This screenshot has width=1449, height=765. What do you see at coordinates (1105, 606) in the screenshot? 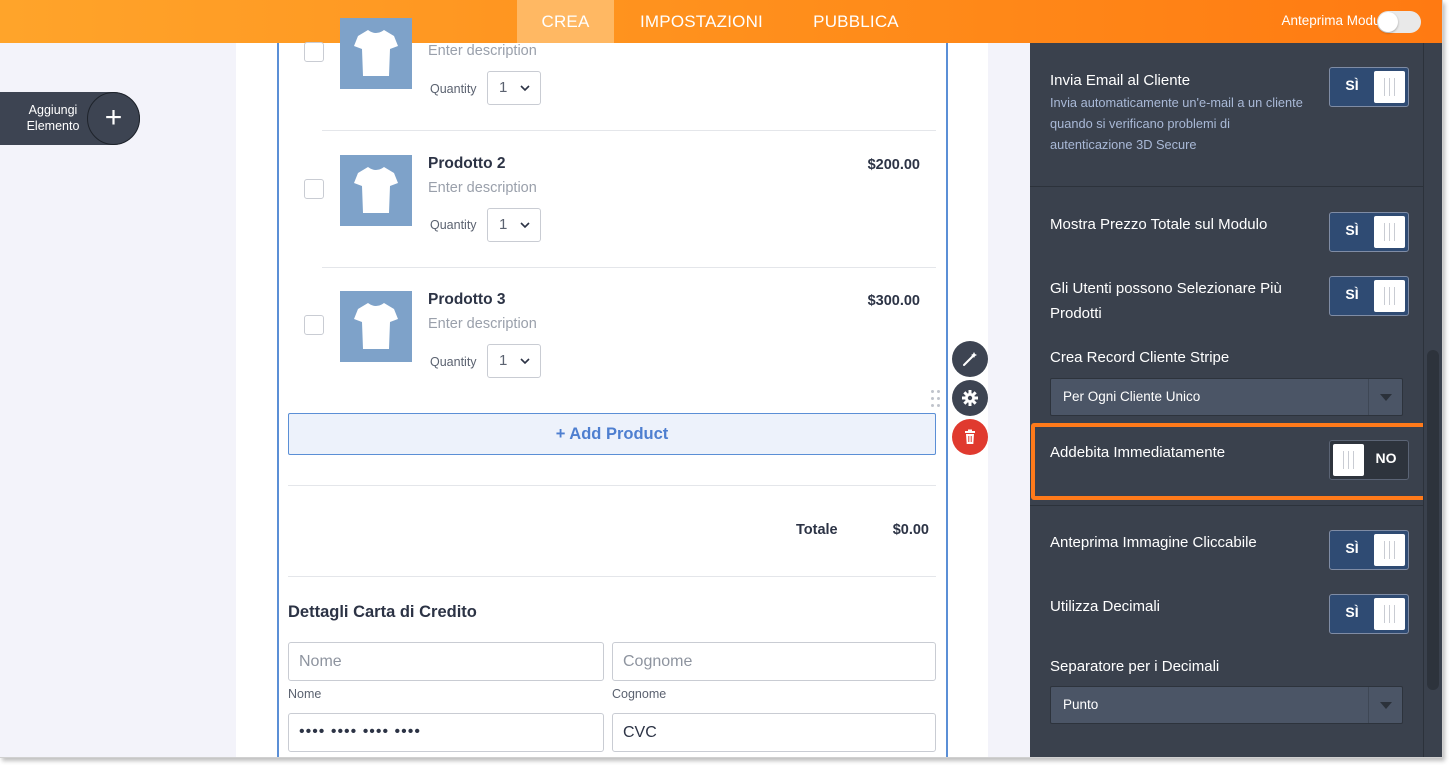
I see `decimals-title: Utilizza Decimali` at bounding box center [1105, 606].